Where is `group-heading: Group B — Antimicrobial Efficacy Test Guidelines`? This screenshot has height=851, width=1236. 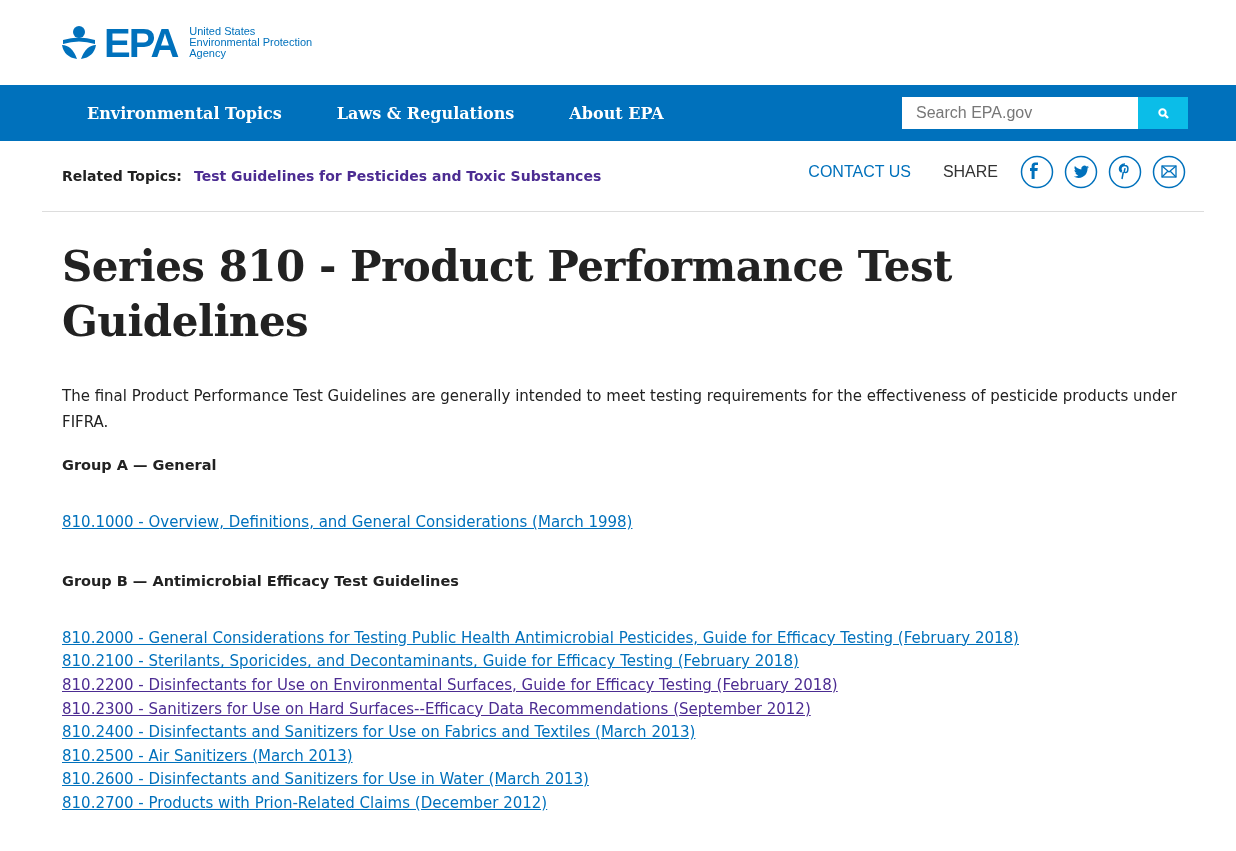 group-heading: Group B — Antimicrobial Efficacy Test Guidelines is located at coordinates (261, 580).